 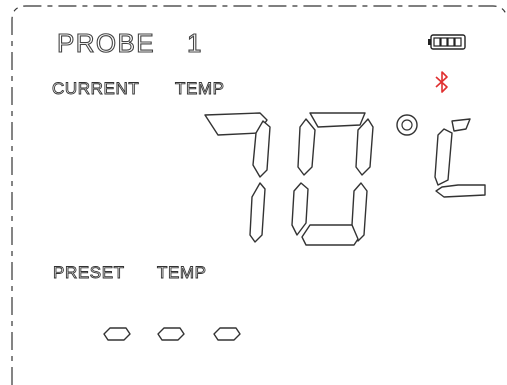 I want to click on preset-temperature-display, so click(x=172, y=334).